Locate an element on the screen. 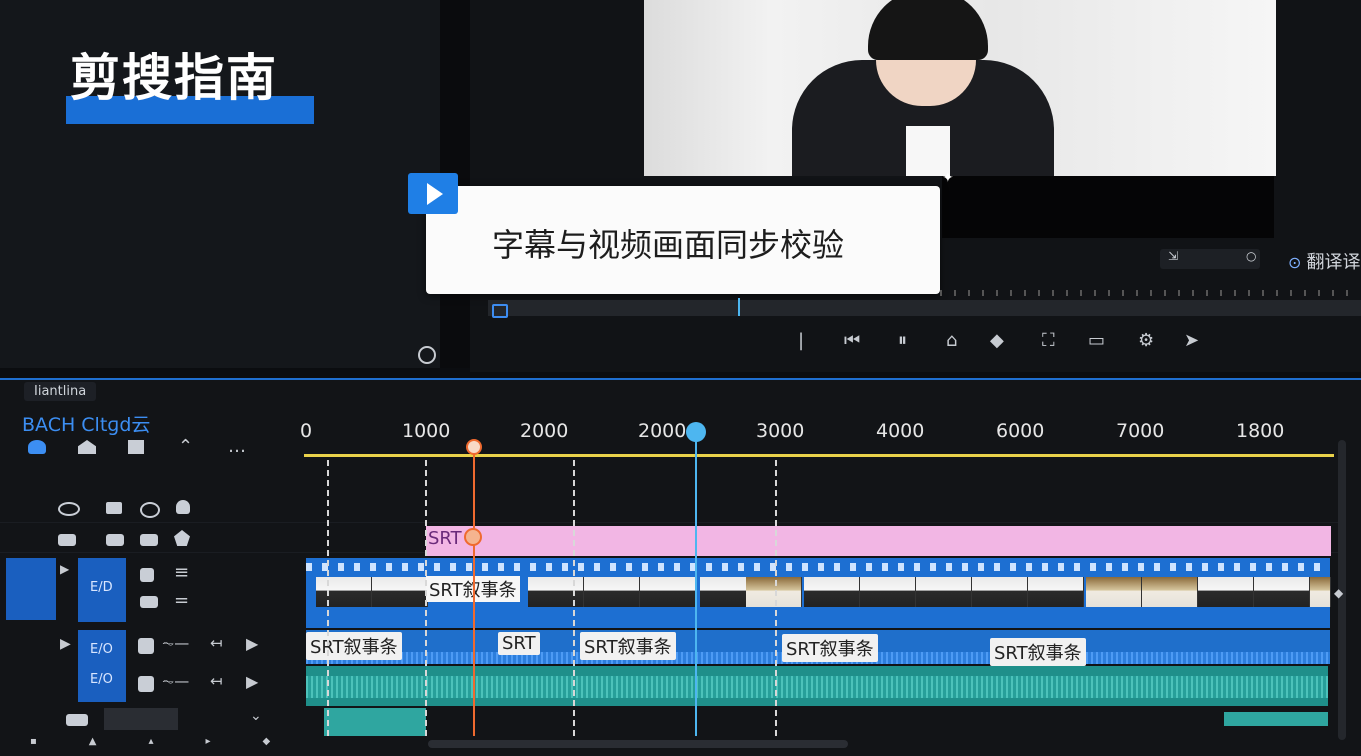 This screenshot has height=756, width=1361. track-name-field is located at coordinates (141, 719).